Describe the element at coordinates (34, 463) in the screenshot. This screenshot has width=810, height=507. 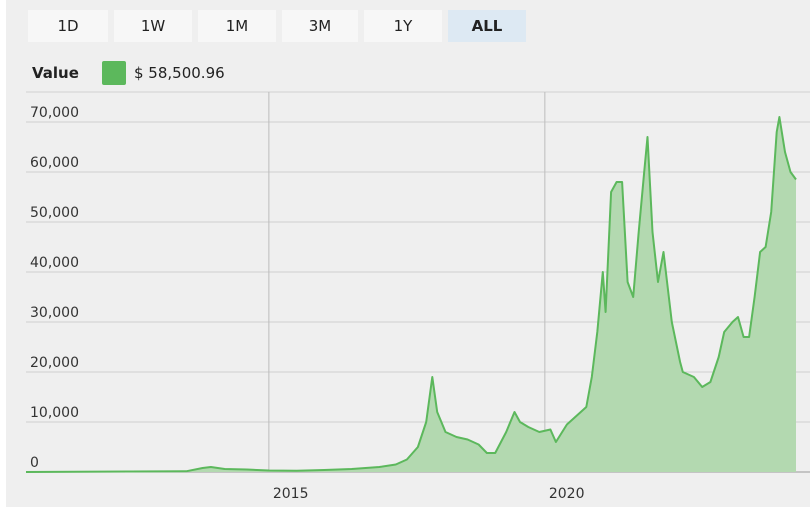
I see `y-tick-label: 0` at that location.